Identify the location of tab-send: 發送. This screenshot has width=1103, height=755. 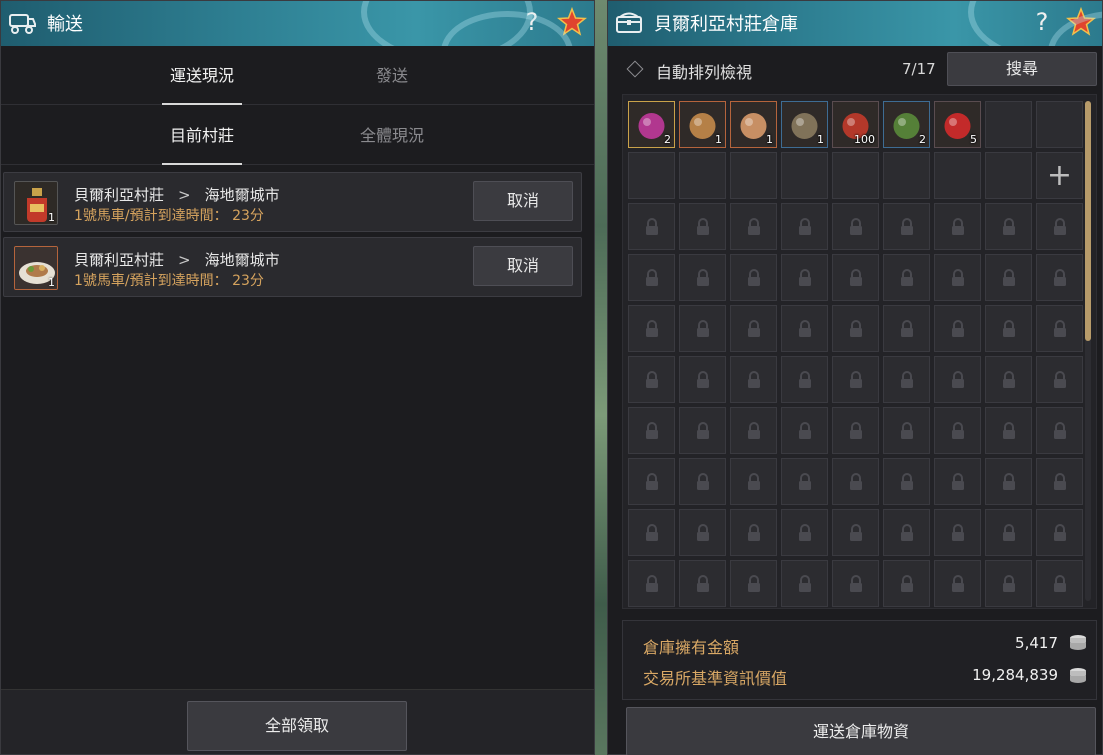
(392, 76).